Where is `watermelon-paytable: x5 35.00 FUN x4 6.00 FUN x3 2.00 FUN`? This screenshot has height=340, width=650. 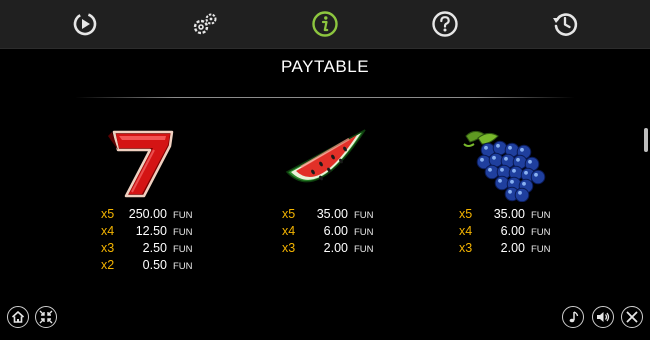
watermelon-paytable: x5 35.00 FUN x4 6.00 FUN x3 2.00 FUN is located at coordinates (328, 231).